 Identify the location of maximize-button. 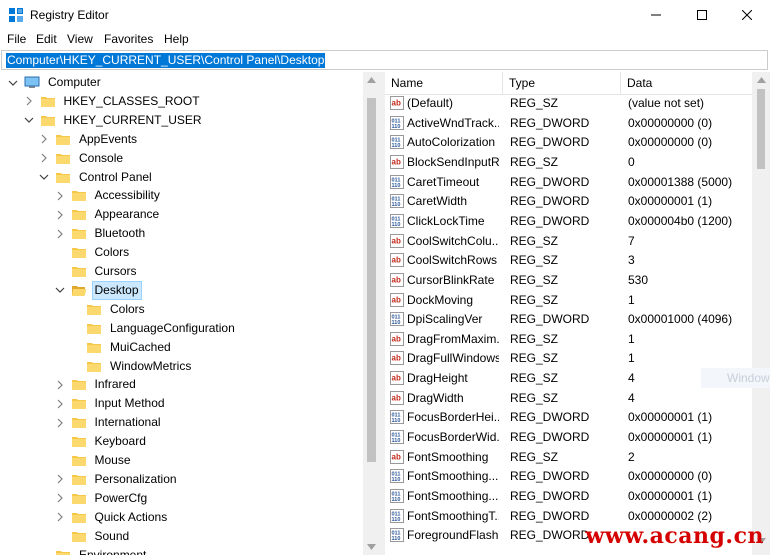
(702, 15).